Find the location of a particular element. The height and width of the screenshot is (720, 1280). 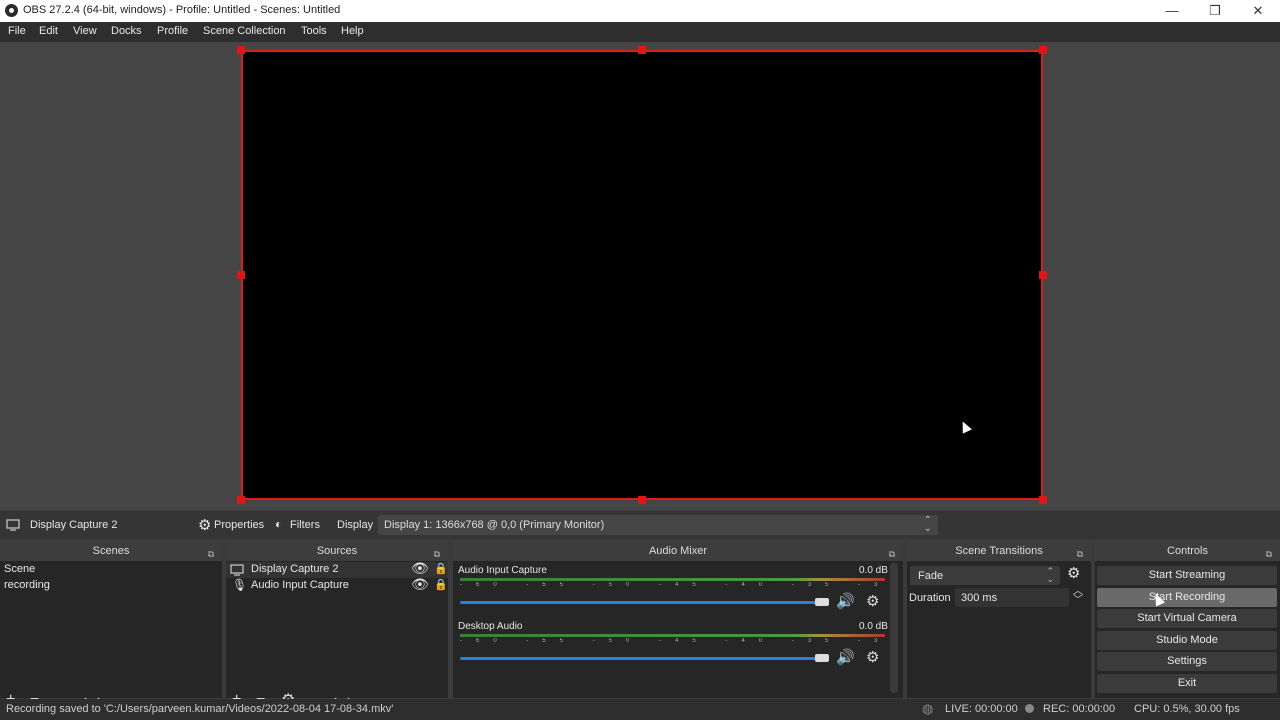

obs-logo-icon is located at coordinates (11, 10).